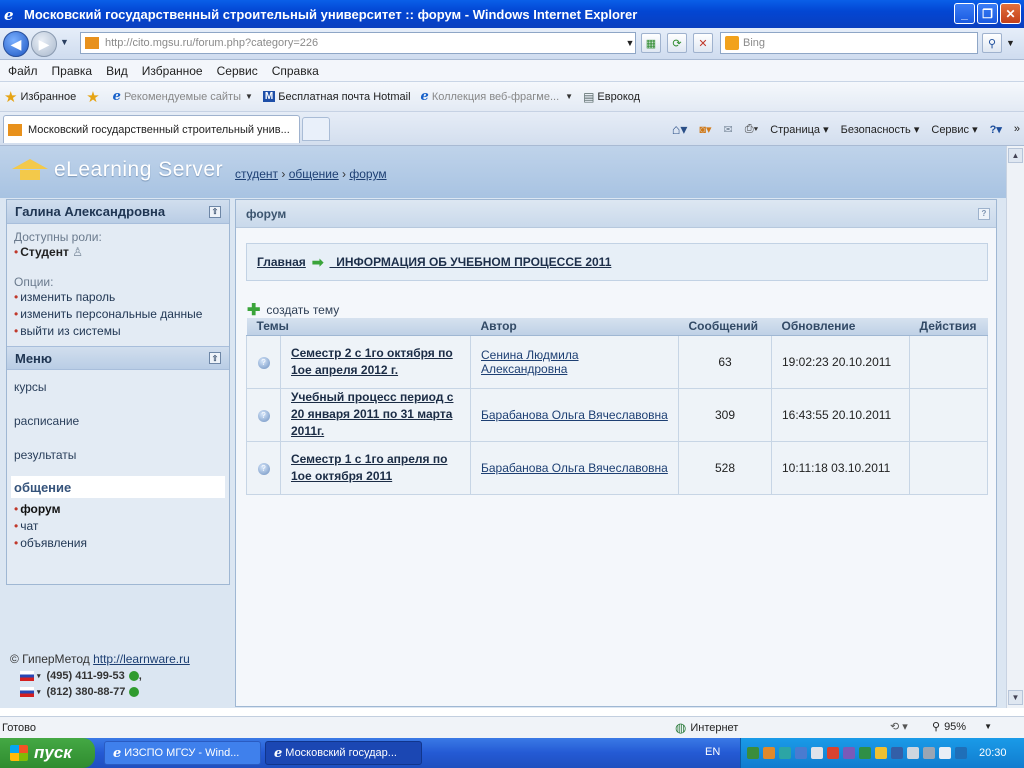 This screenshot has height=768, width=1024. Describe the element at coordinates (215, 358) in the screenshot. I see `collapse-menu-icon: ⇧` at that location.